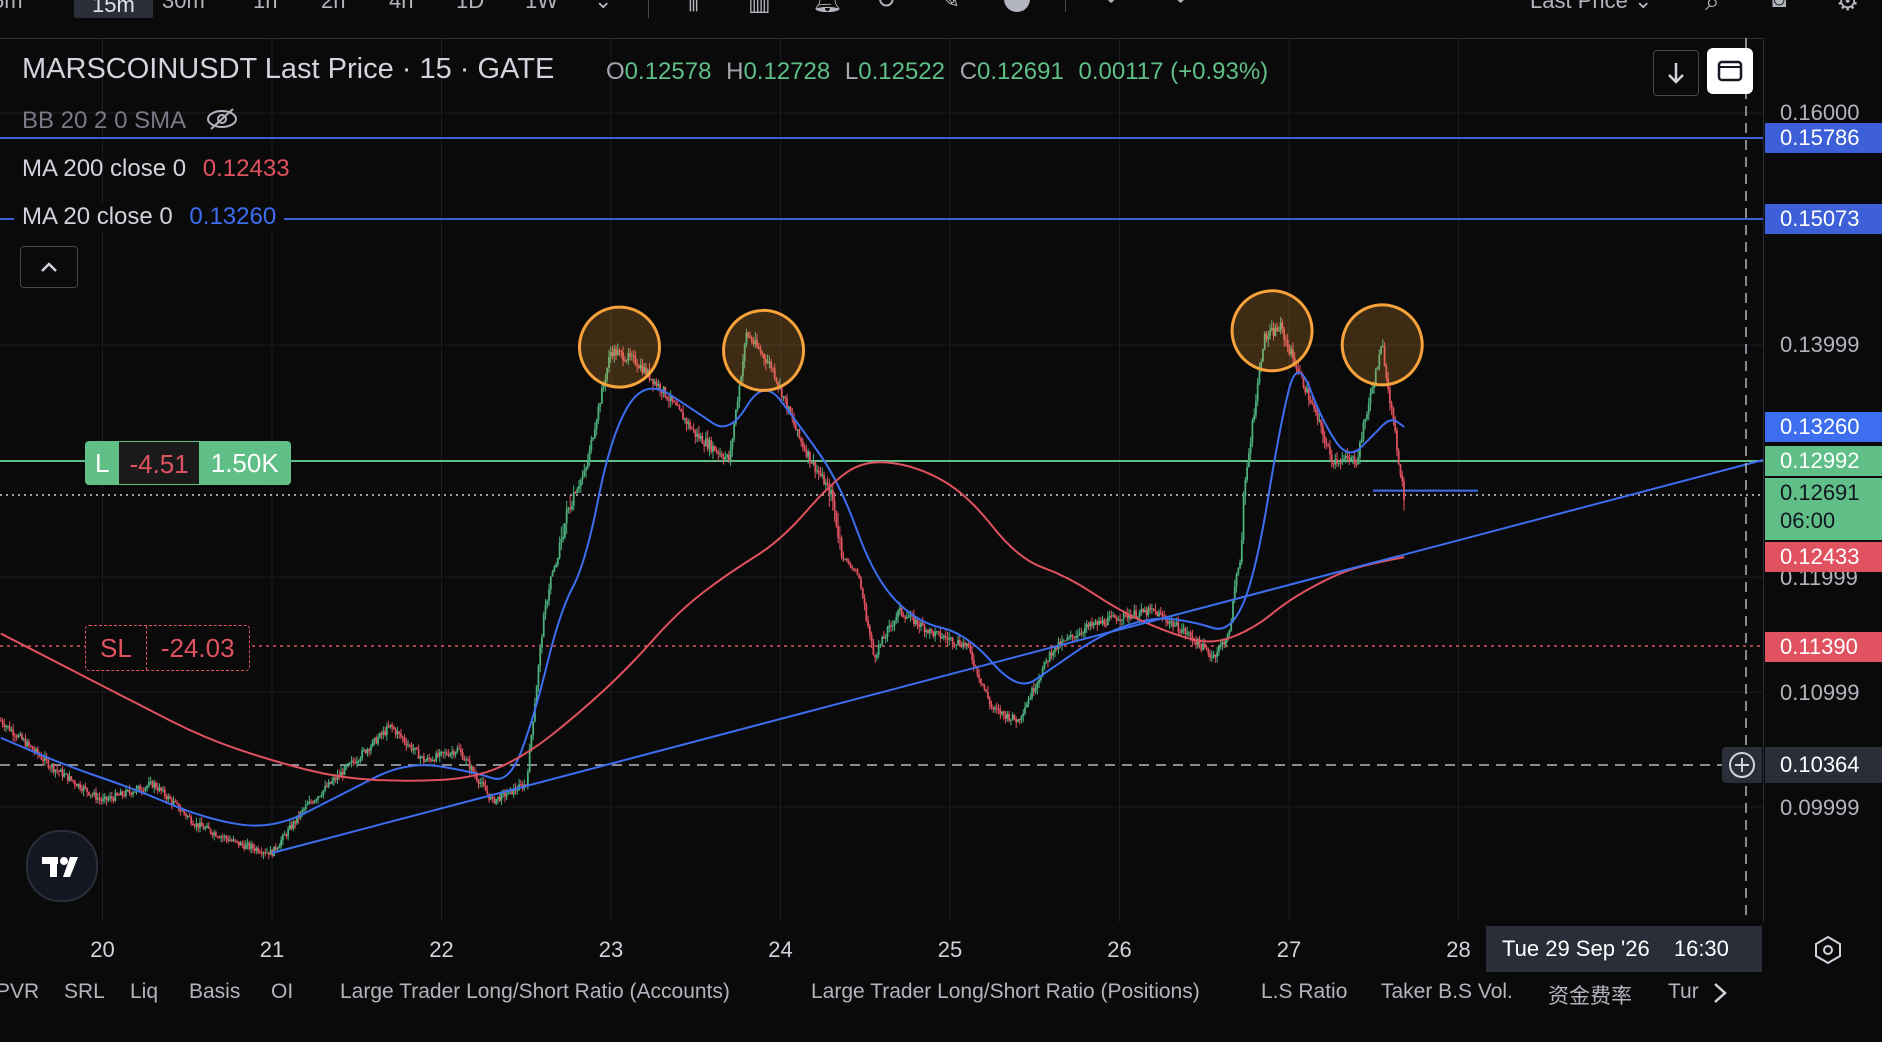  What do you see at coordinates (950, 7) in the screenshot?
I see `drawing-icon: ✎` at bounding box center [950, 7].